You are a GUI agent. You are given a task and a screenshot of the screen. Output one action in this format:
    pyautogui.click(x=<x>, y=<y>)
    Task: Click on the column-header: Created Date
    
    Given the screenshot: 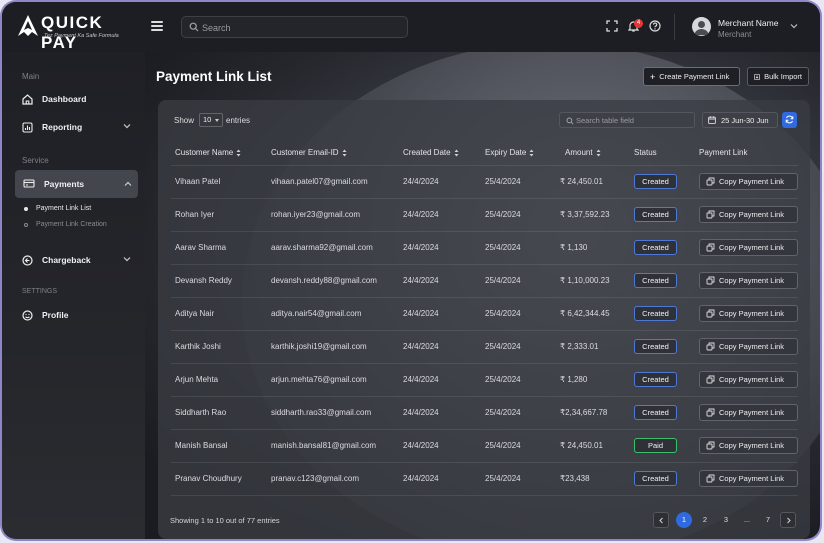 What is the action you would take?
    pyautogui.click(x=431, y=152)
    